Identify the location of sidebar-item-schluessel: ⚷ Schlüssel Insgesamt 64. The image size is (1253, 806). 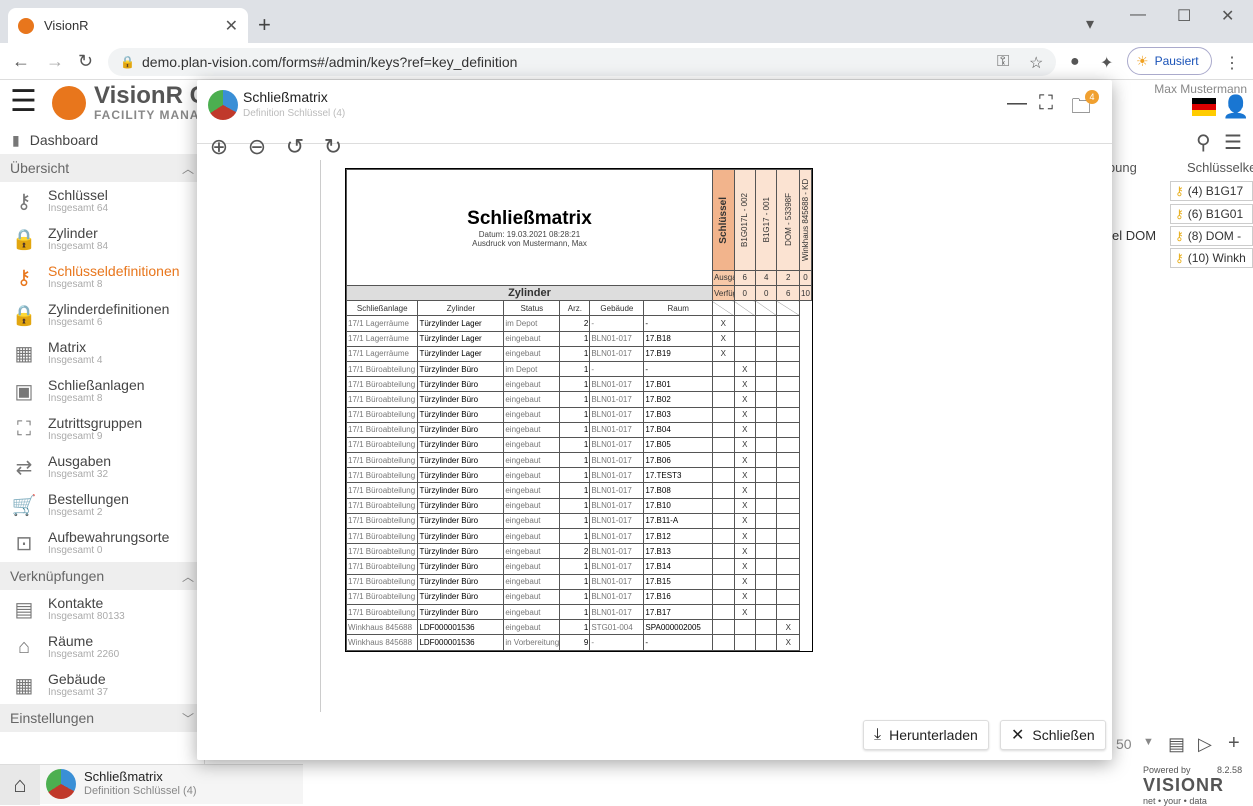
(102, 201).